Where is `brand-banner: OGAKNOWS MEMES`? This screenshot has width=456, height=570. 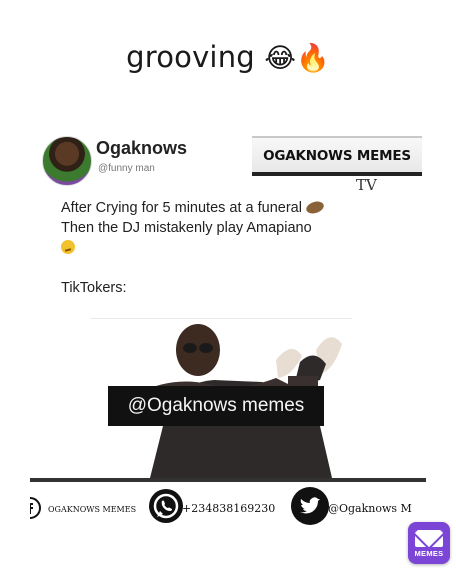
brand-banner: OGAKNOWS MEMES is located at coordinates (337, 156).